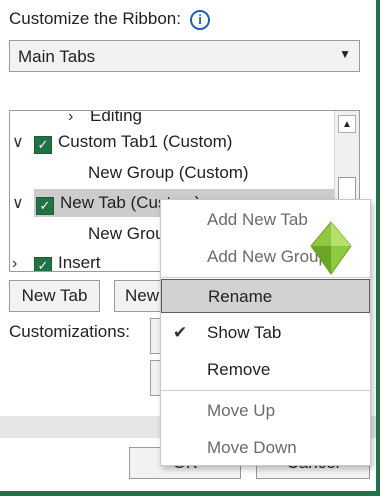 The image size is (380, 496). I want to click on tree-item-label: New Group (Custom), so click(168, 172).